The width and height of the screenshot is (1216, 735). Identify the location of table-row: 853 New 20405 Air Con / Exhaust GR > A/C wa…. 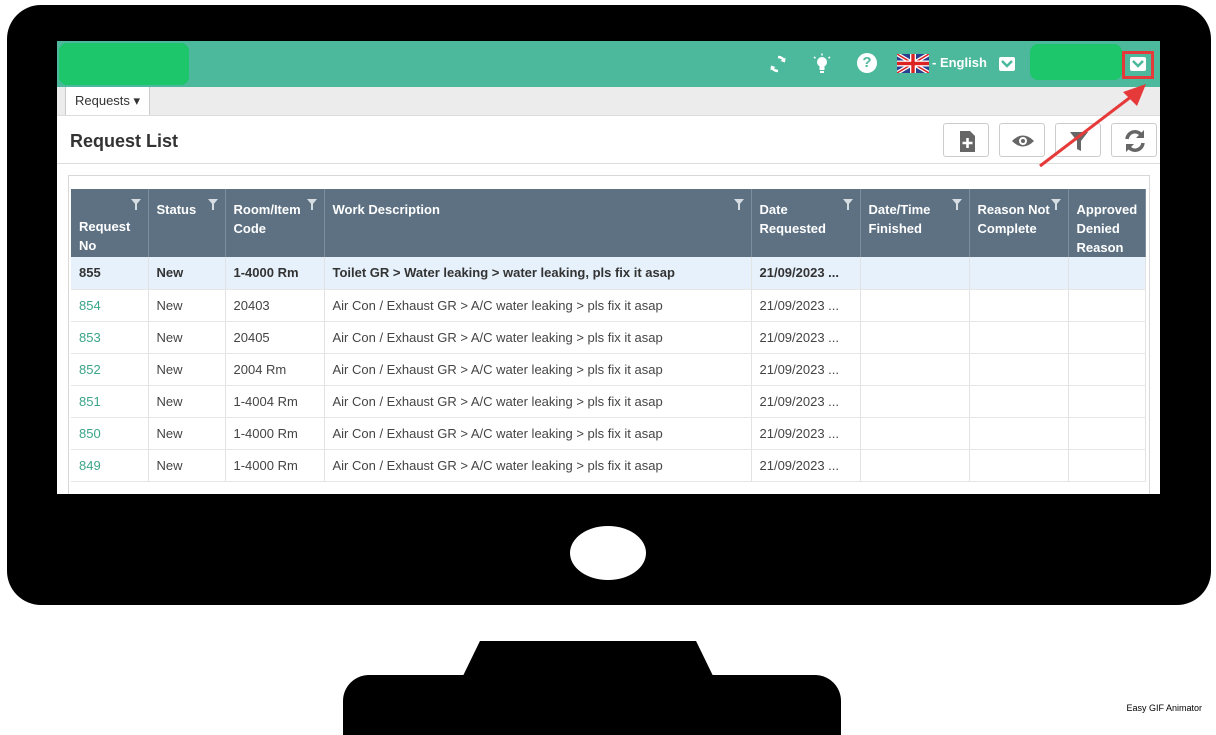
(609, 337).